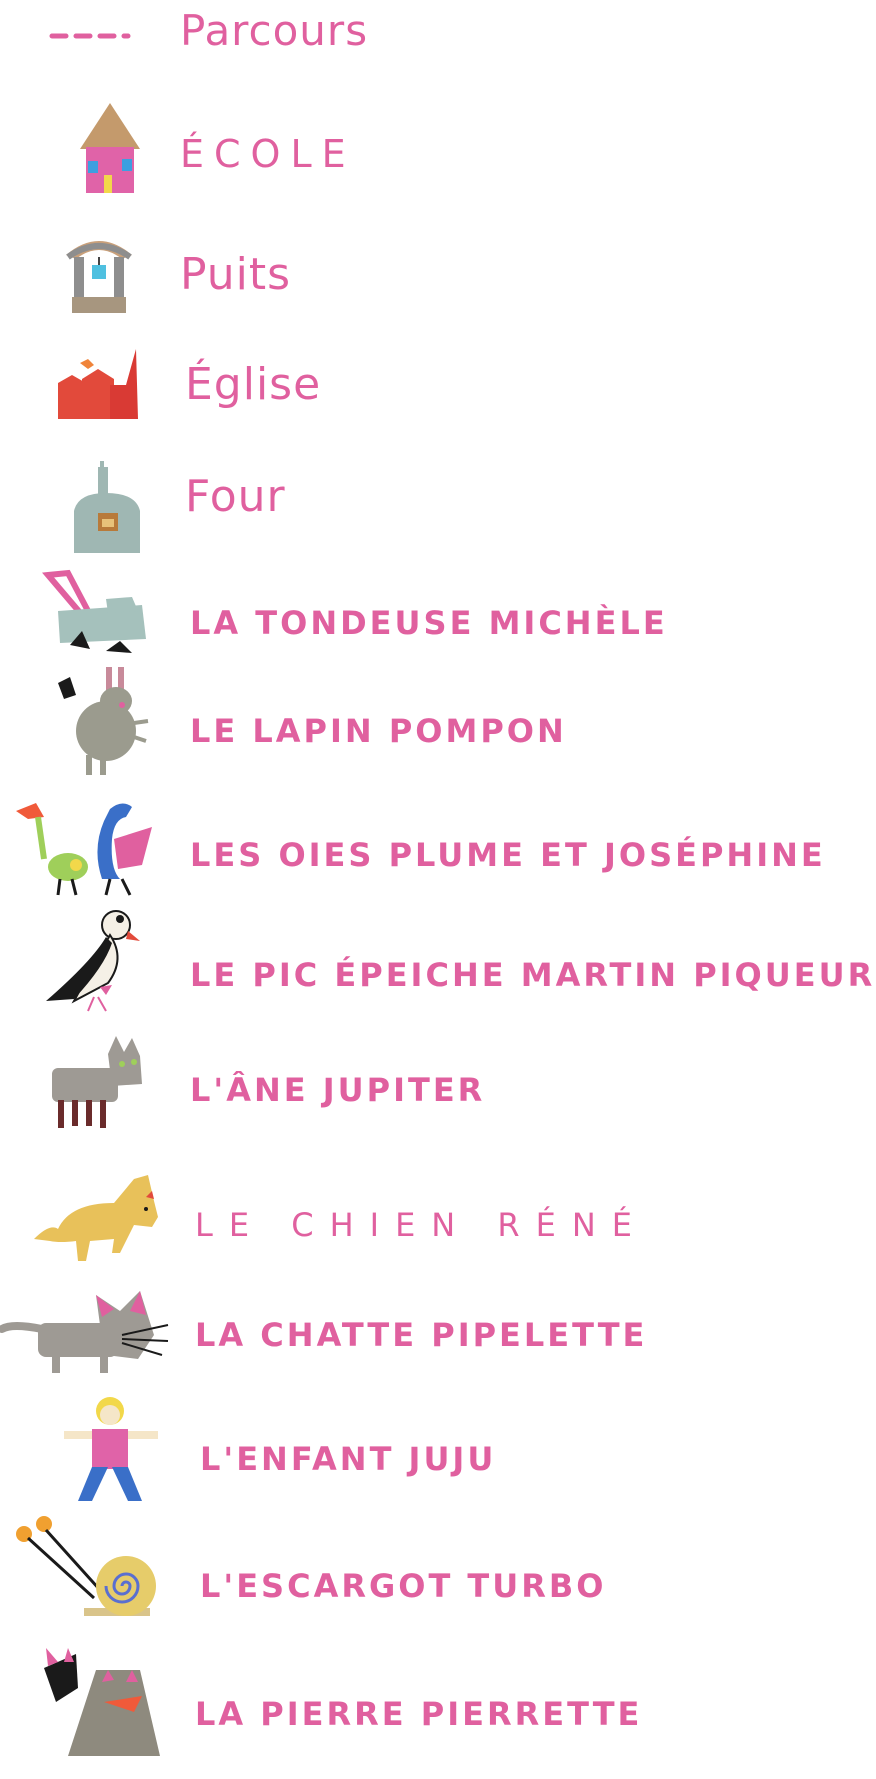 This screenshot has height=1779, width=876. I want to click on legend-label: L'ENFANT JUJU, so click(348, 1459).